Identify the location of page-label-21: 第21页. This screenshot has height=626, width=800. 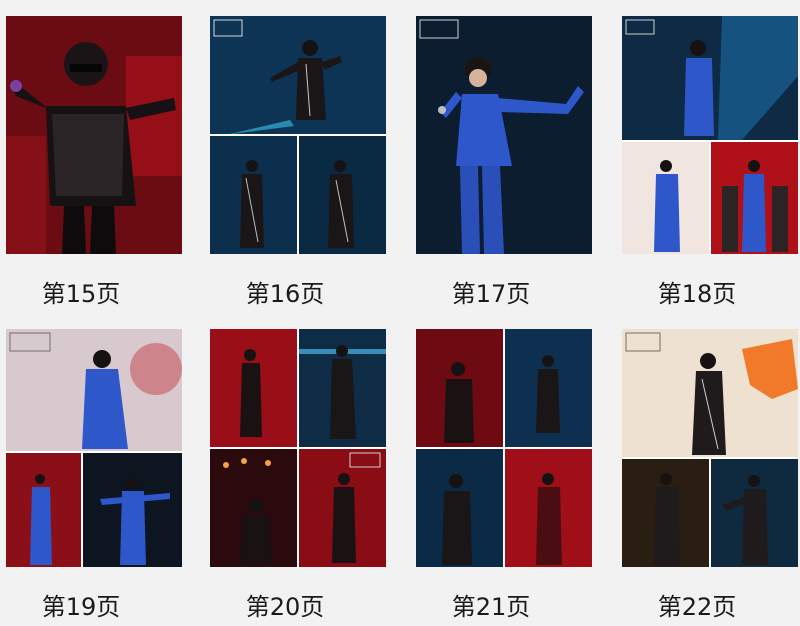
(491, 607).